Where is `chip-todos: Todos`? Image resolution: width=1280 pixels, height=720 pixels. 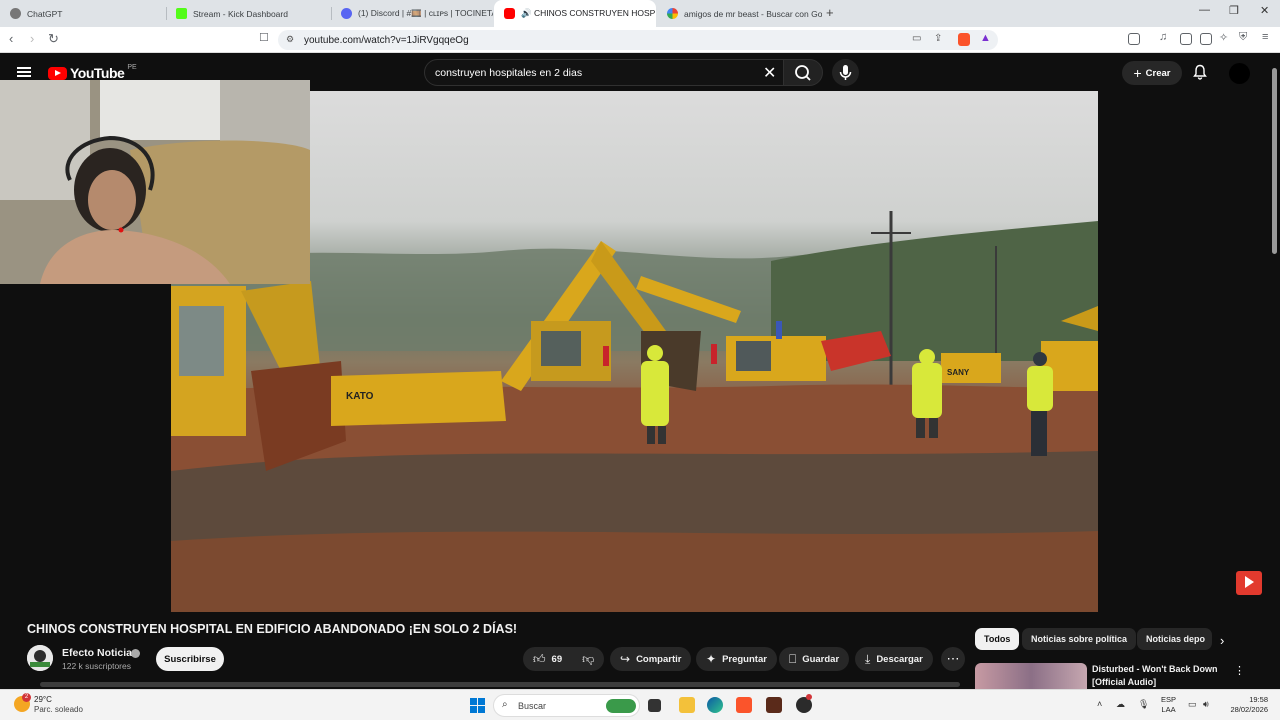
chip-todos: Todos is located at coordinates (997, 639).